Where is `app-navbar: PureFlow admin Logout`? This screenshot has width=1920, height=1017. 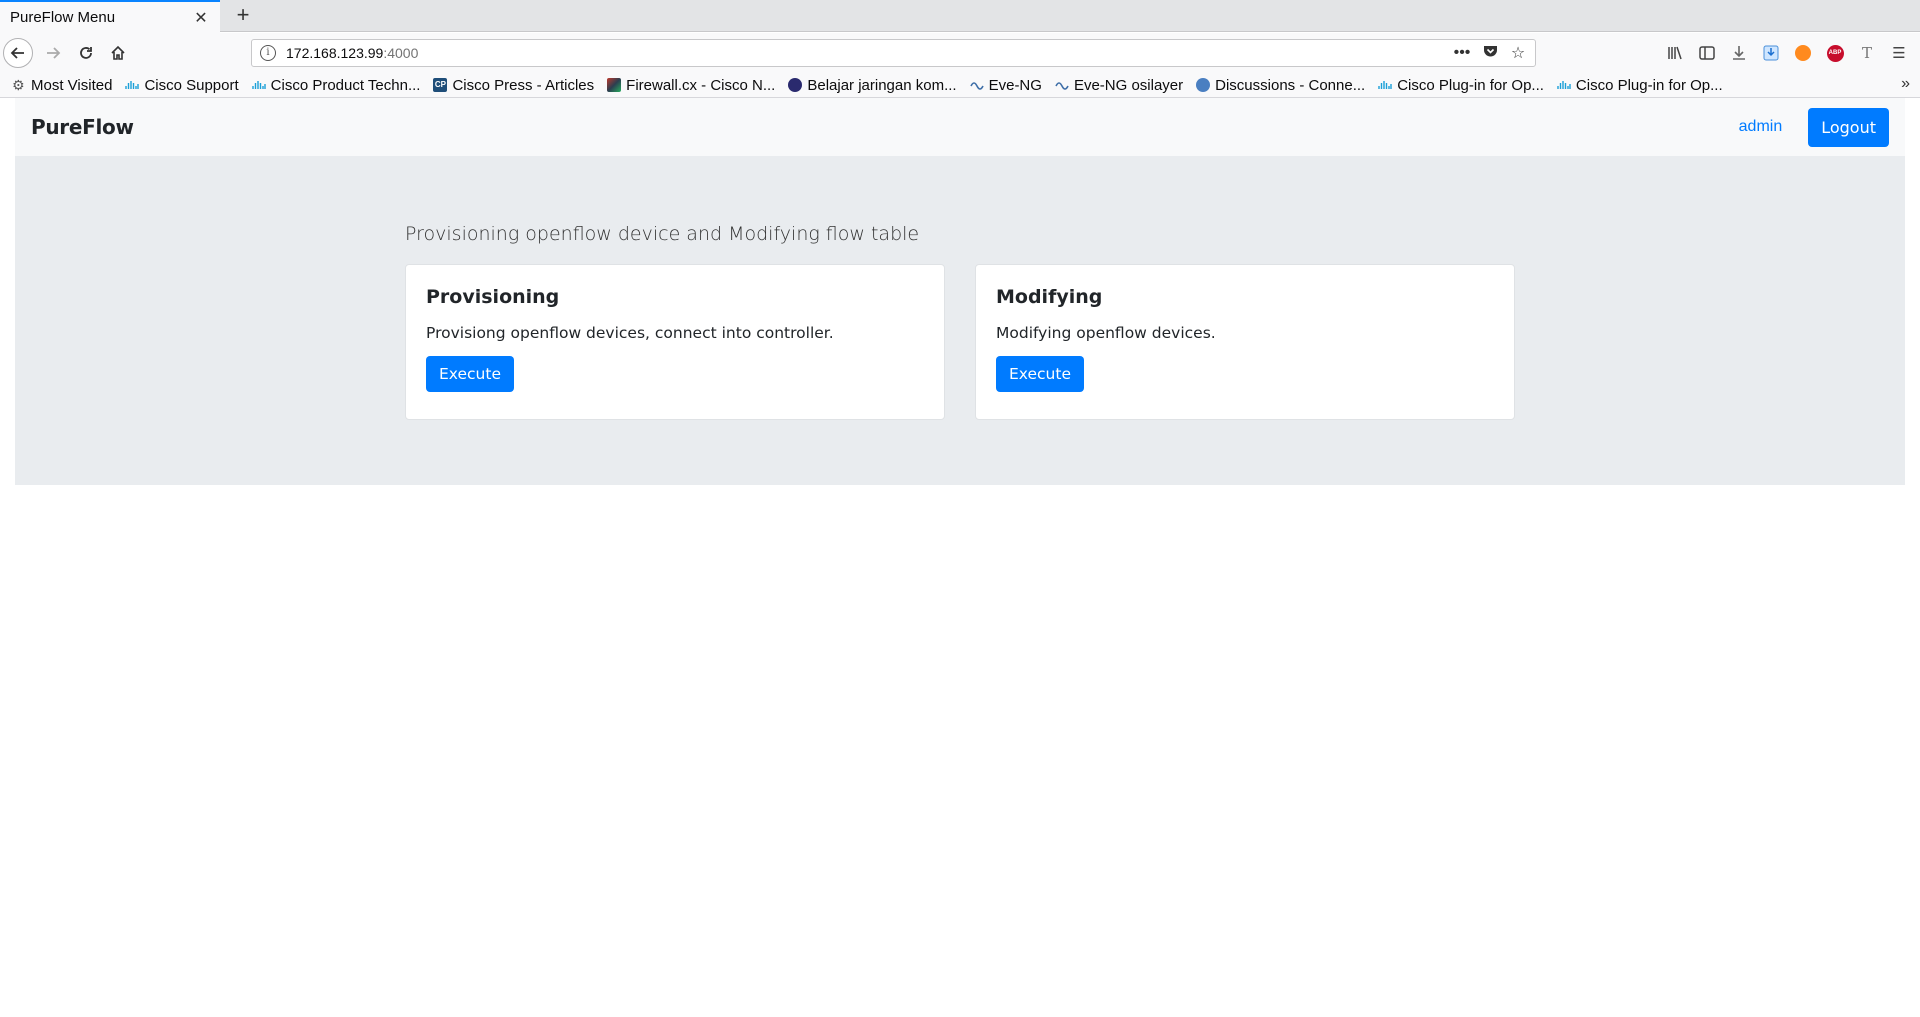 app-navbar: PureFlow admin Logout is located at coordinates (960, 127).